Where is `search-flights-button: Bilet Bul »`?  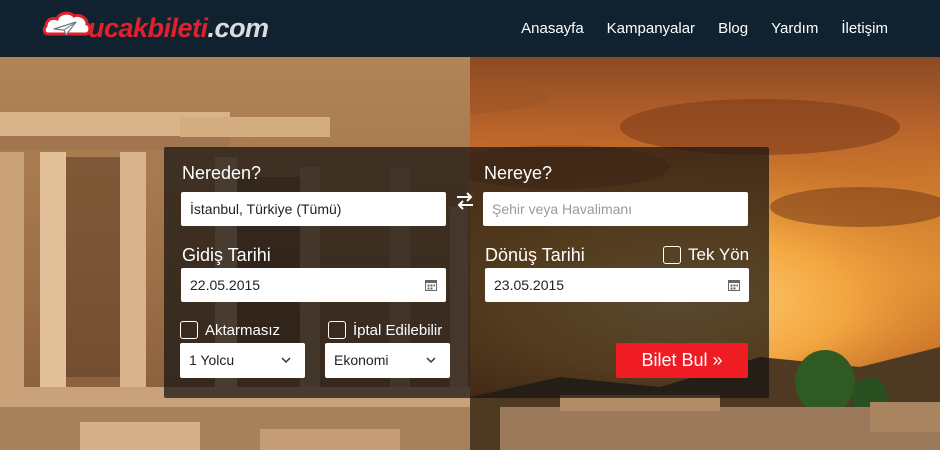
search-flights-button: Bilet Bul » is located at coordinates (682, 360).